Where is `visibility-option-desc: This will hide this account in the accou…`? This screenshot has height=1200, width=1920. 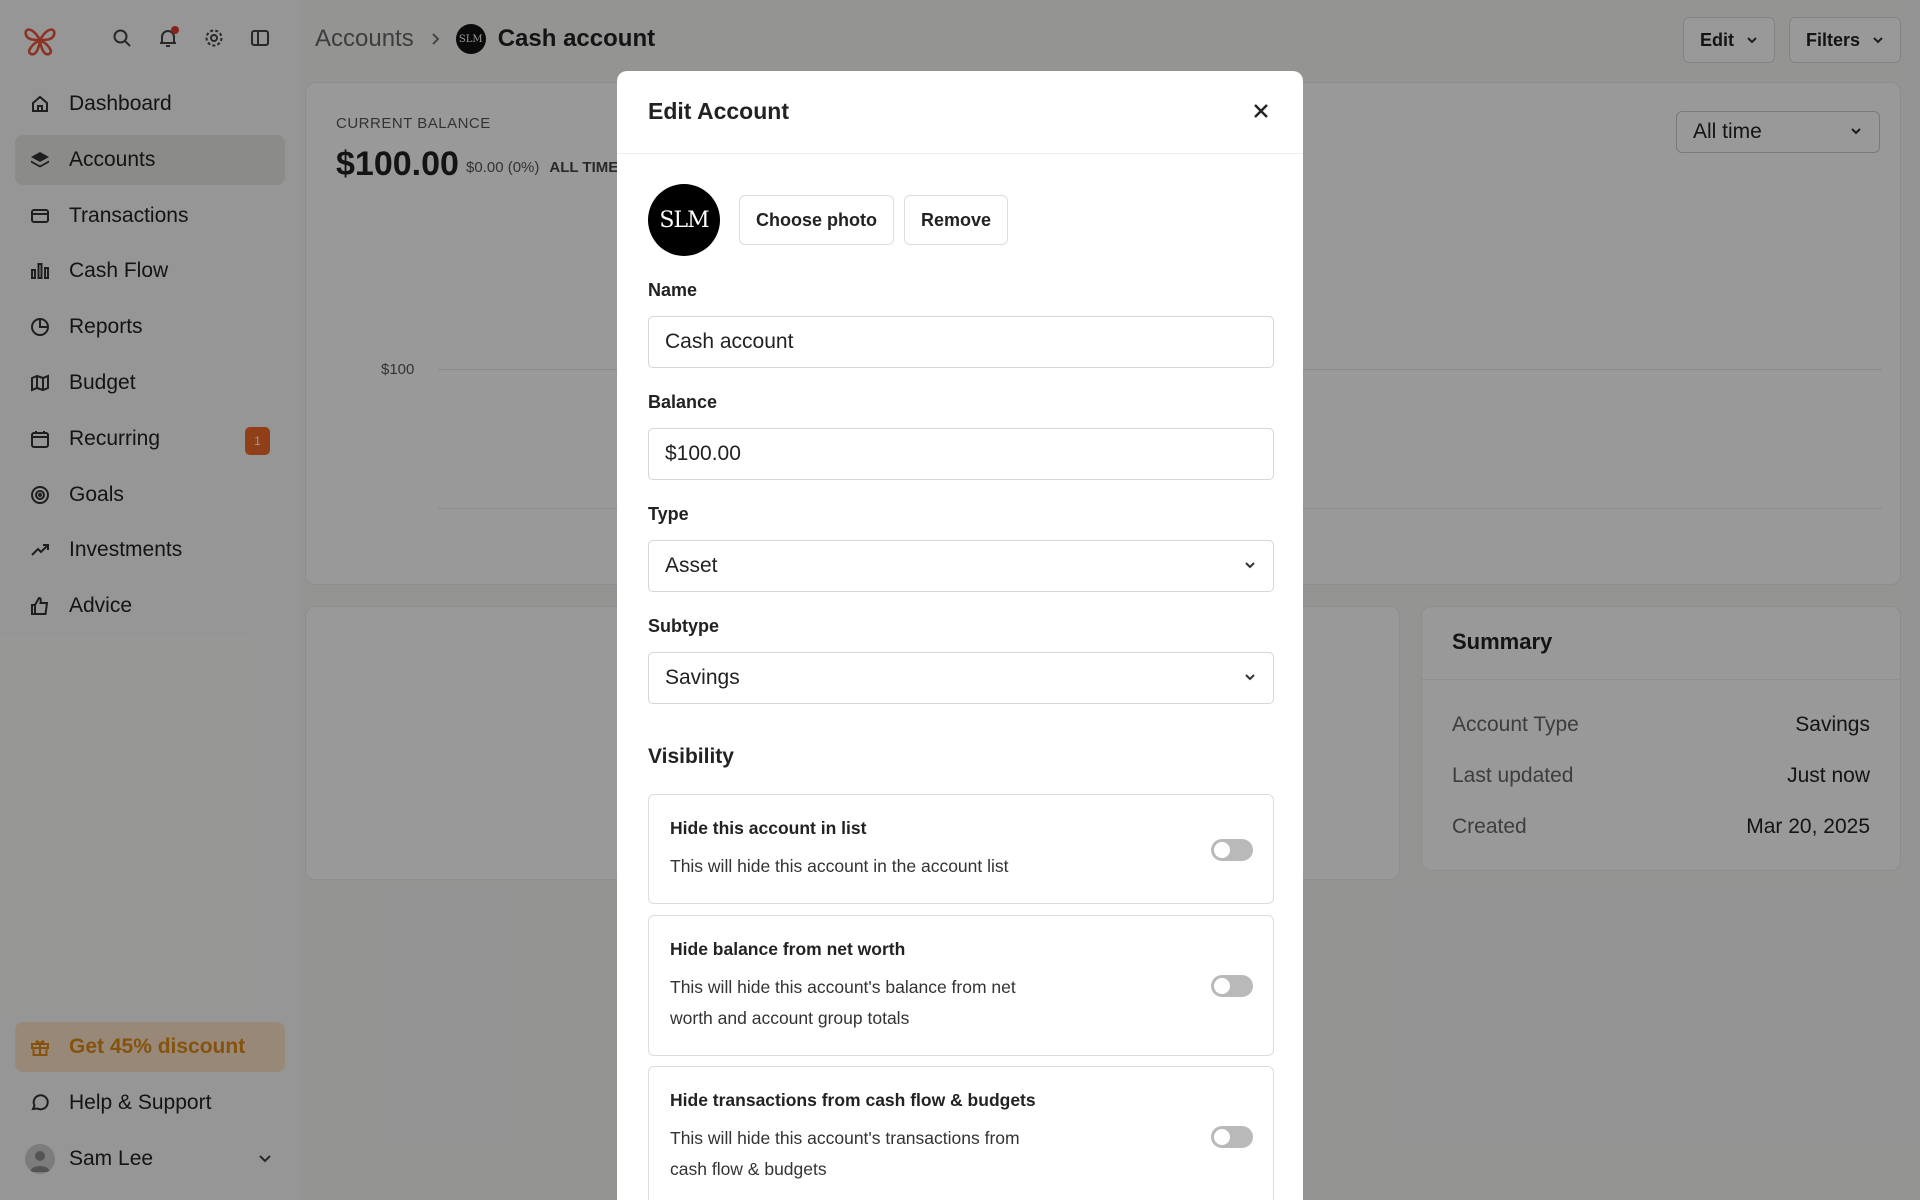
visibility-option-desc: This will hide this account in the accou… is located at coordinates (839, 866).